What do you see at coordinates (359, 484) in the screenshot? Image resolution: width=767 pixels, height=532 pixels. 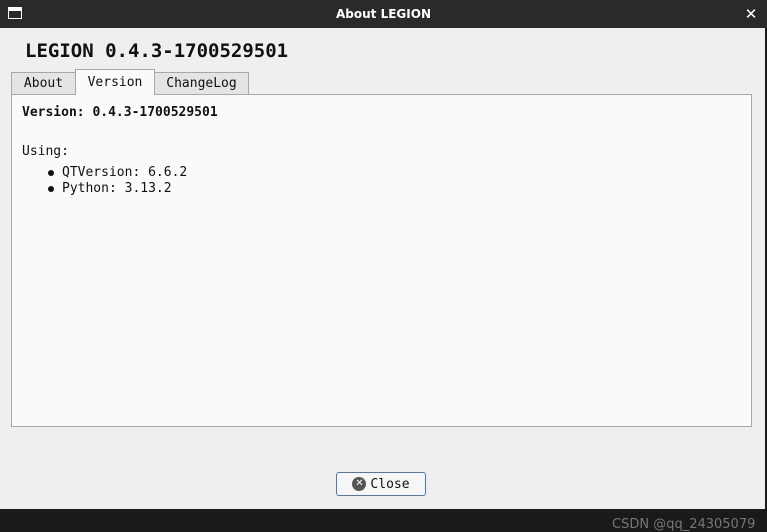 I see `cancel-circle-icon: ✕` at bounding box center [359, 484].